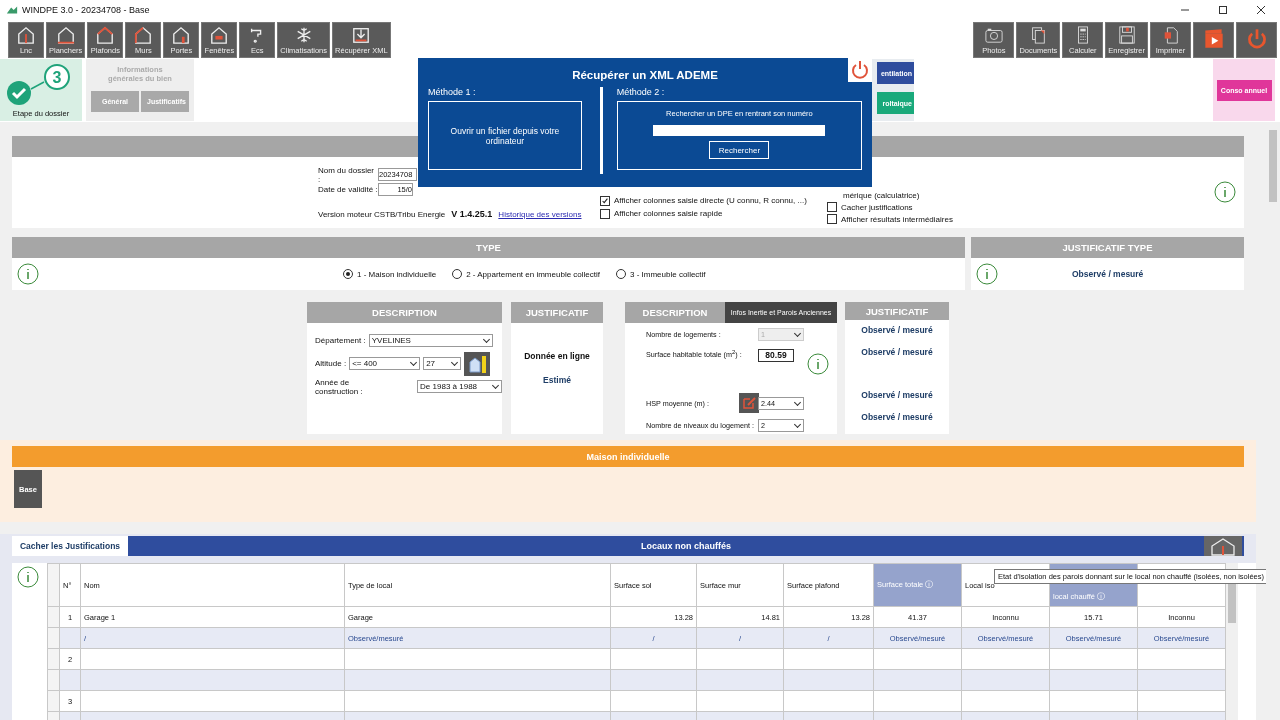 Image resolution: width=1280 pixels, height=720 pixels. Describe the element at coordinates (442, 363) in the screenshot. I see `dropdown: 27` at that location.